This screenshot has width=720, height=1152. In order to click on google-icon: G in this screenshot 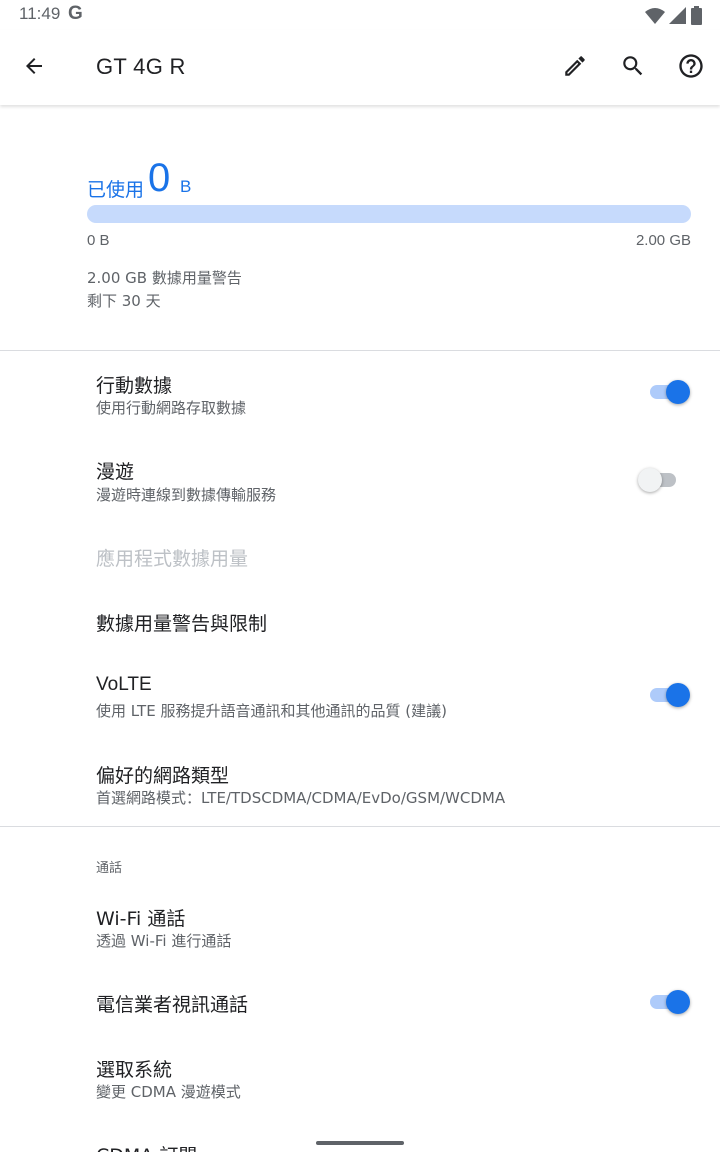, I will do `click(75, 13)`.